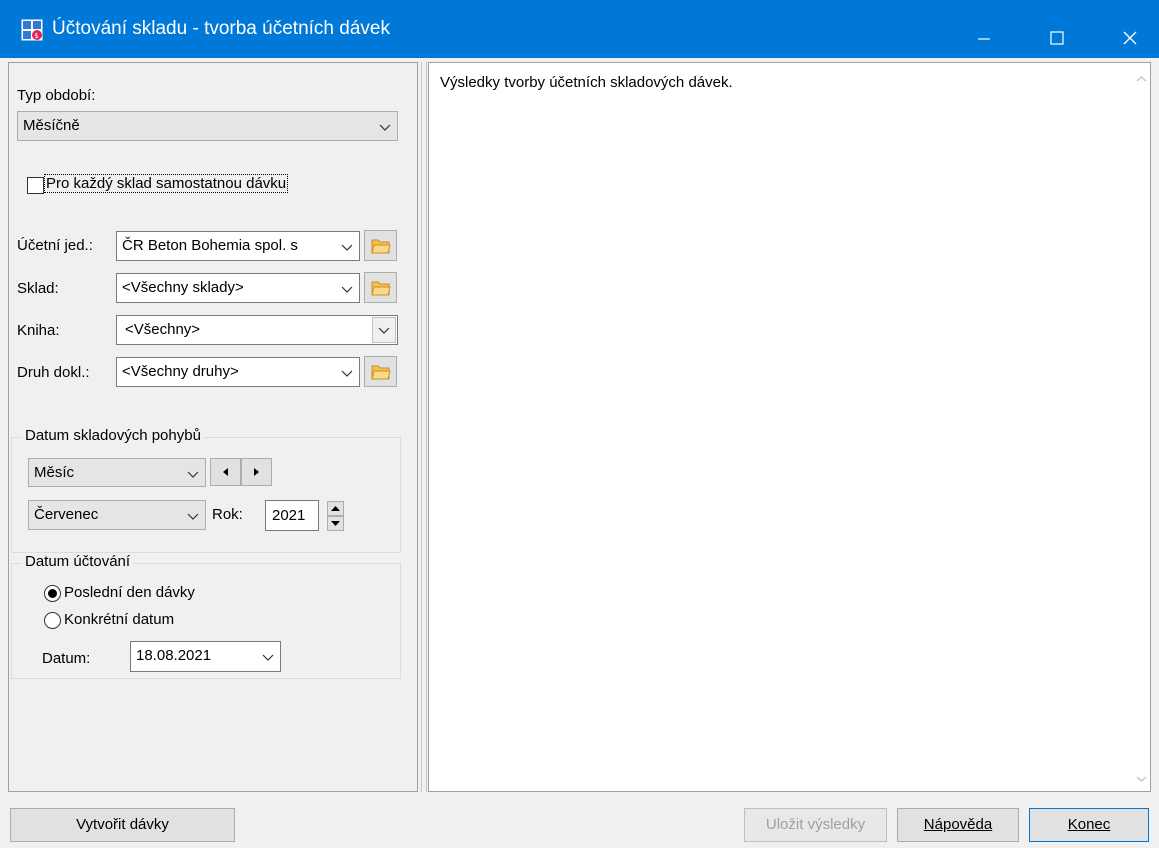  I want to click on spin-arrows-icon, so click(335, 516).